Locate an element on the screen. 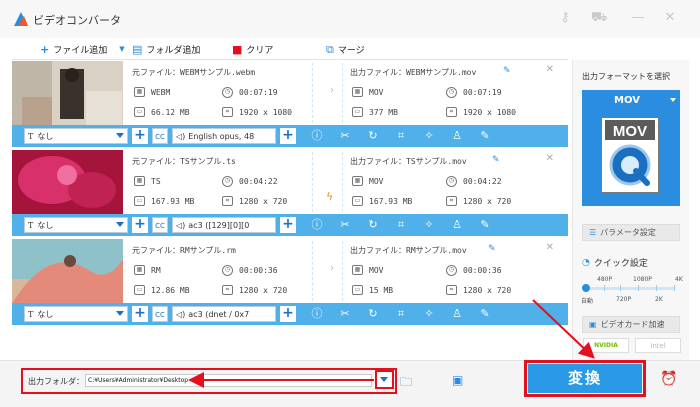 This screenshot has height=407, width=700. minimize-icon: — is located at coordinates (638, 18).